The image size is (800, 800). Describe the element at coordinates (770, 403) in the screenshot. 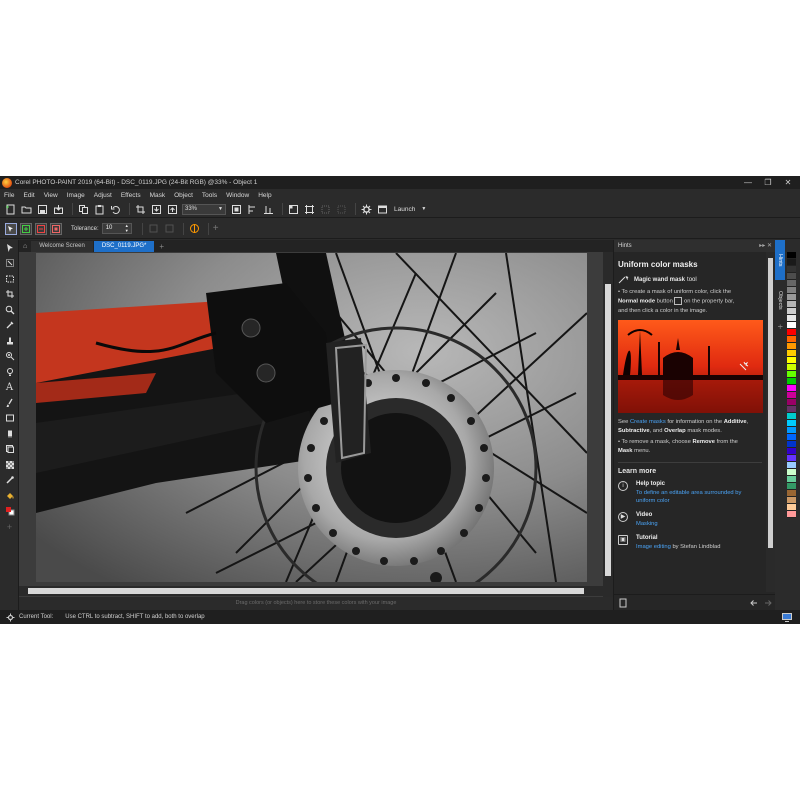

I see `hints-scroll-thumb` at that location.